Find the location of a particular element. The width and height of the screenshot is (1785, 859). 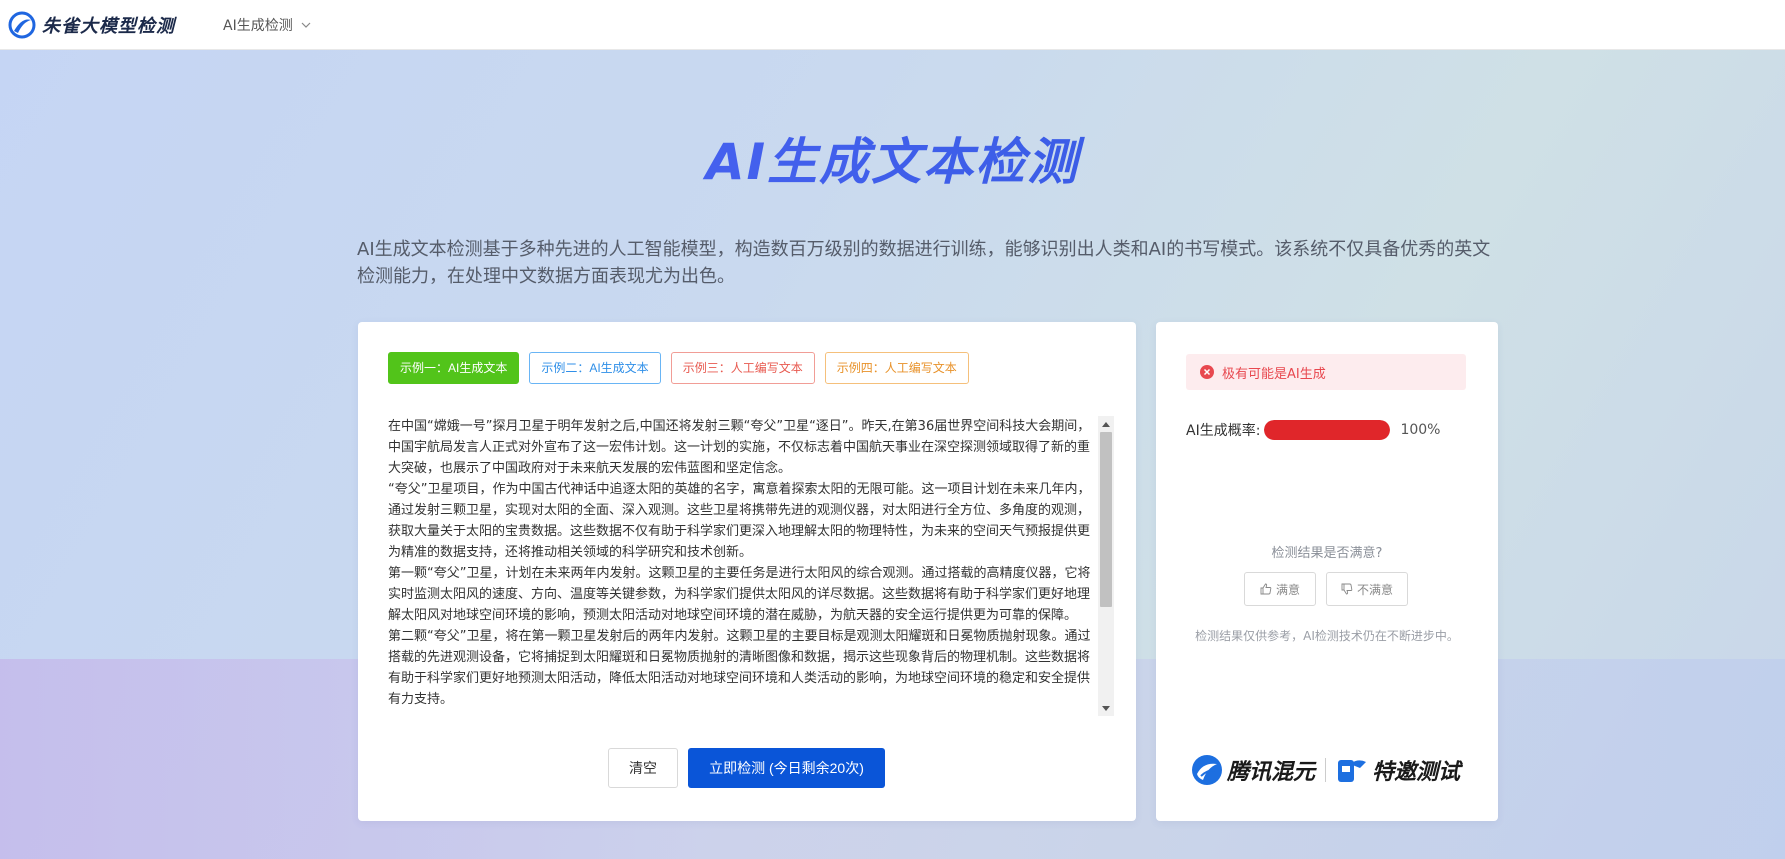

detect-button: 立即检测 (今日剩余20次) is located at coordinates (786, 768).